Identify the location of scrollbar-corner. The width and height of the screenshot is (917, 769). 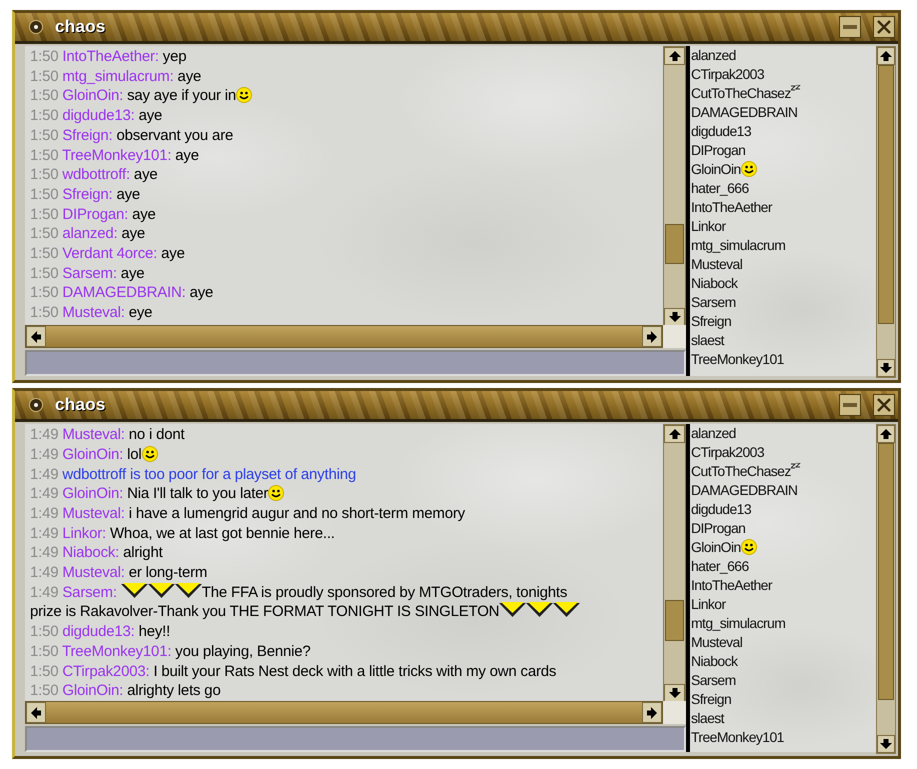
(674, 712).